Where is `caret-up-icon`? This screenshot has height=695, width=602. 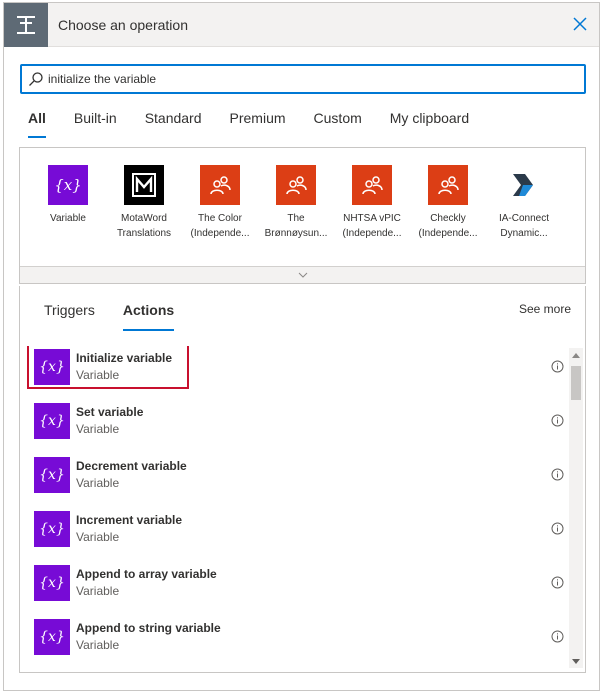
caret-up-icon is located at coordinates (576, 355).